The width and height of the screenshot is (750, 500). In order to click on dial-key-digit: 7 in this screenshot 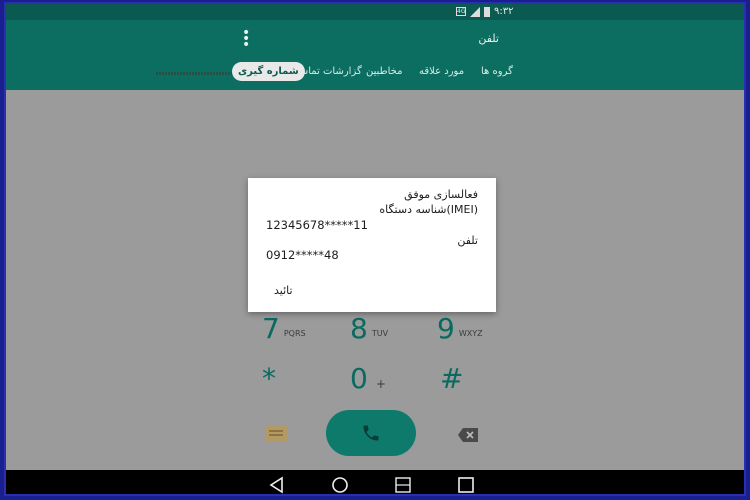, I will do `click(271, 328)`.